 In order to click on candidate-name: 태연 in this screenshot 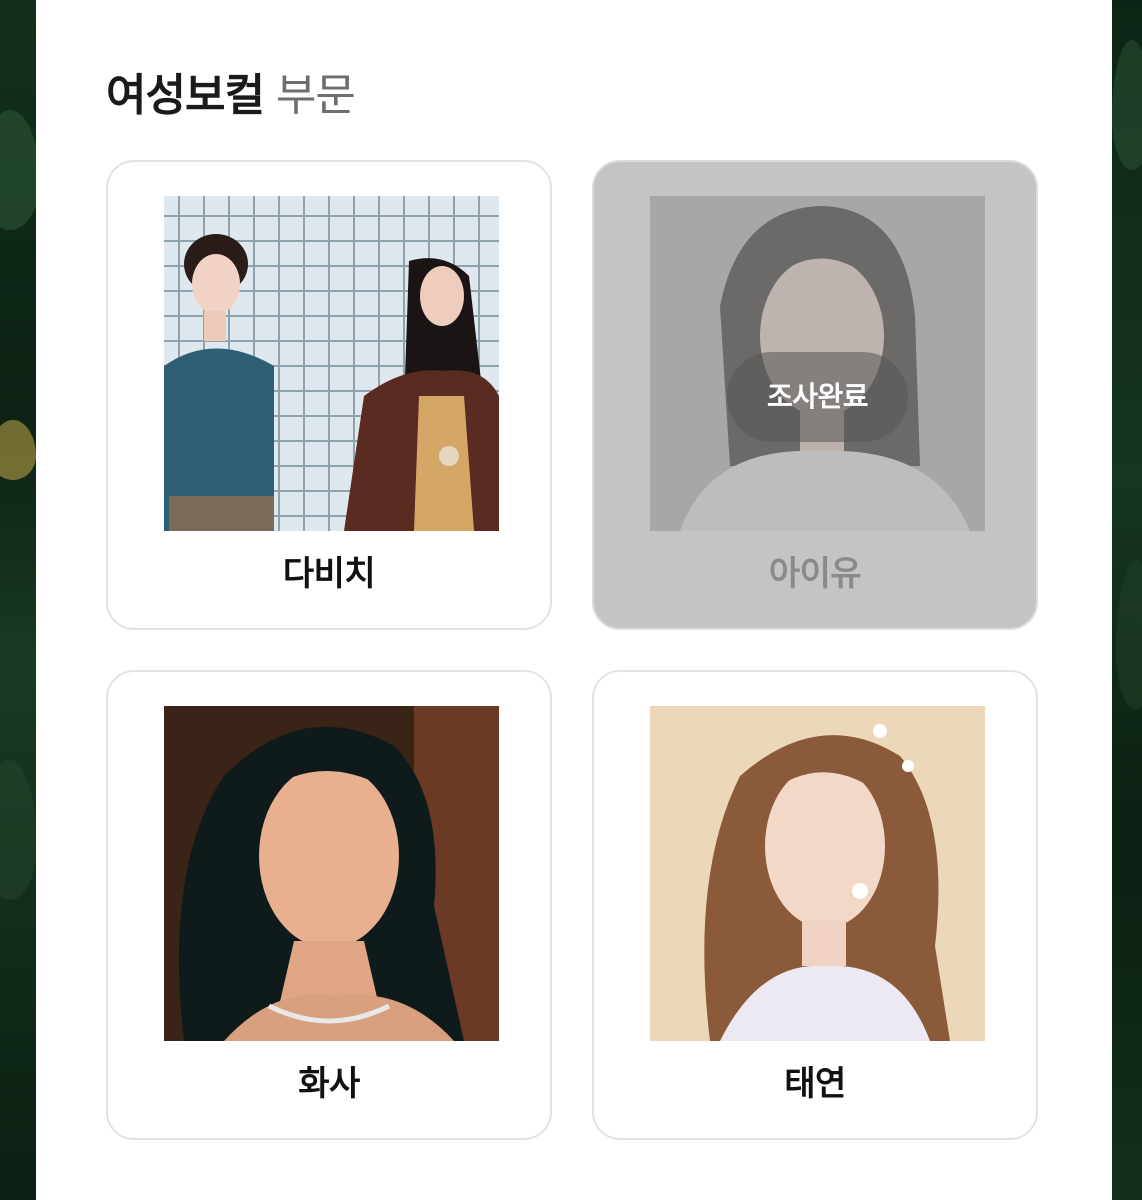, I will do `click(815, 1084)`.